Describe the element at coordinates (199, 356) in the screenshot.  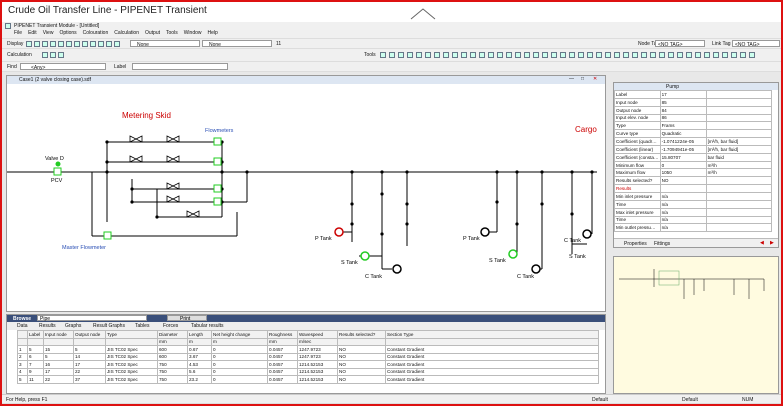
I see `table-cell: 3.67` at that location.